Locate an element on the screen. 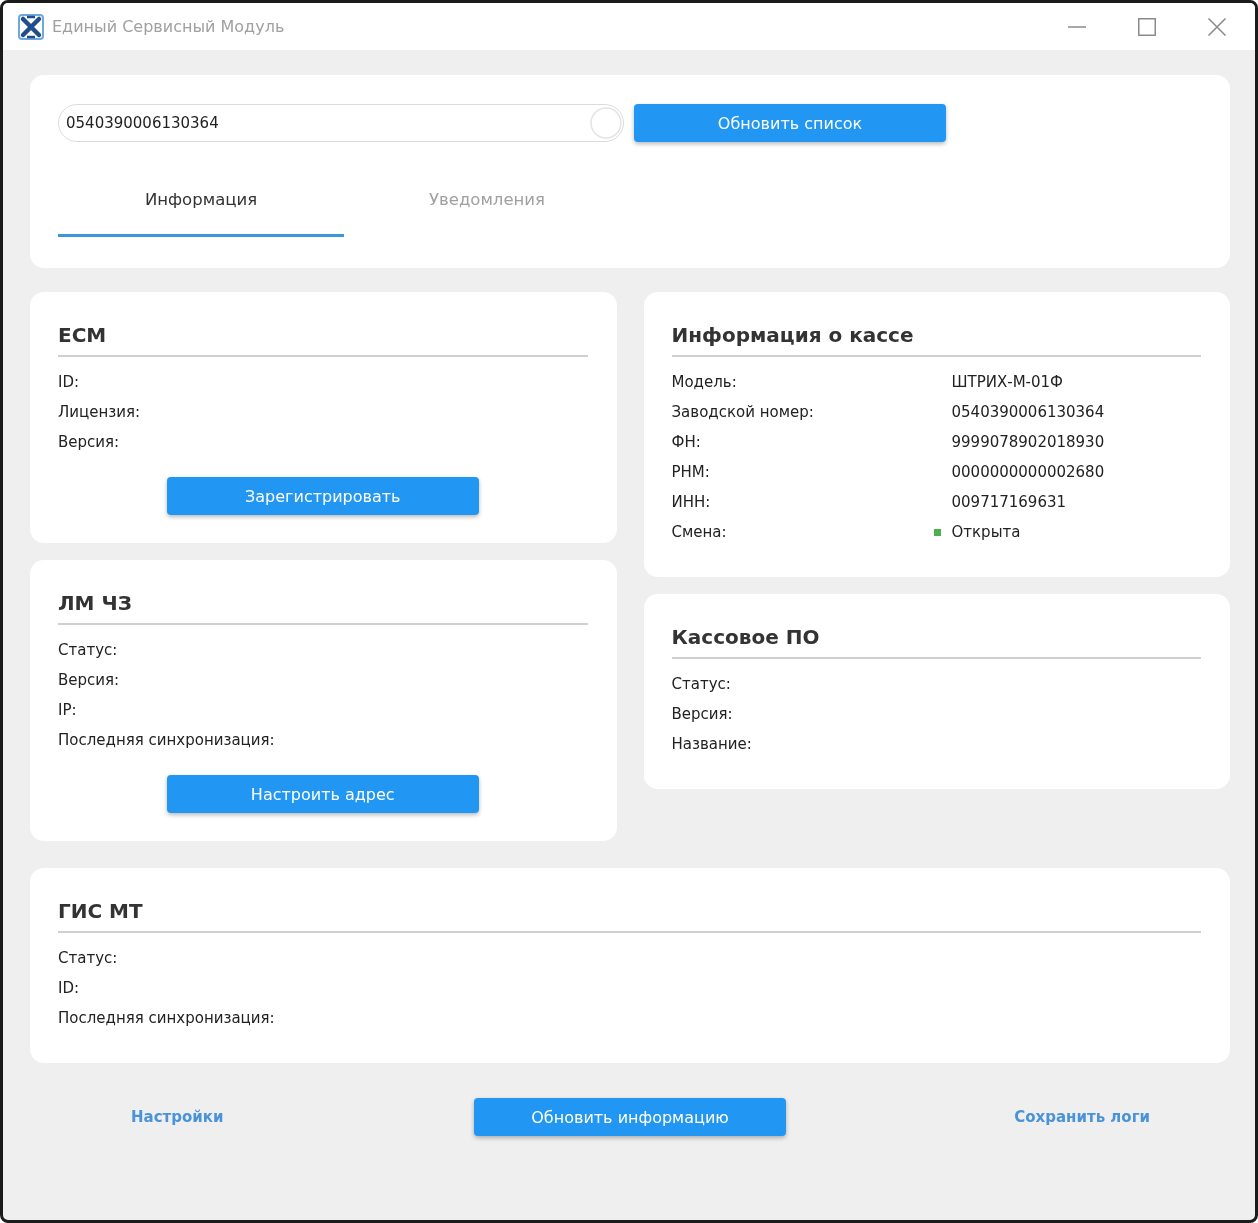 The image size is (1258, 1223). text-link: Сохранить логи is located at coordinates (1082, 1117).